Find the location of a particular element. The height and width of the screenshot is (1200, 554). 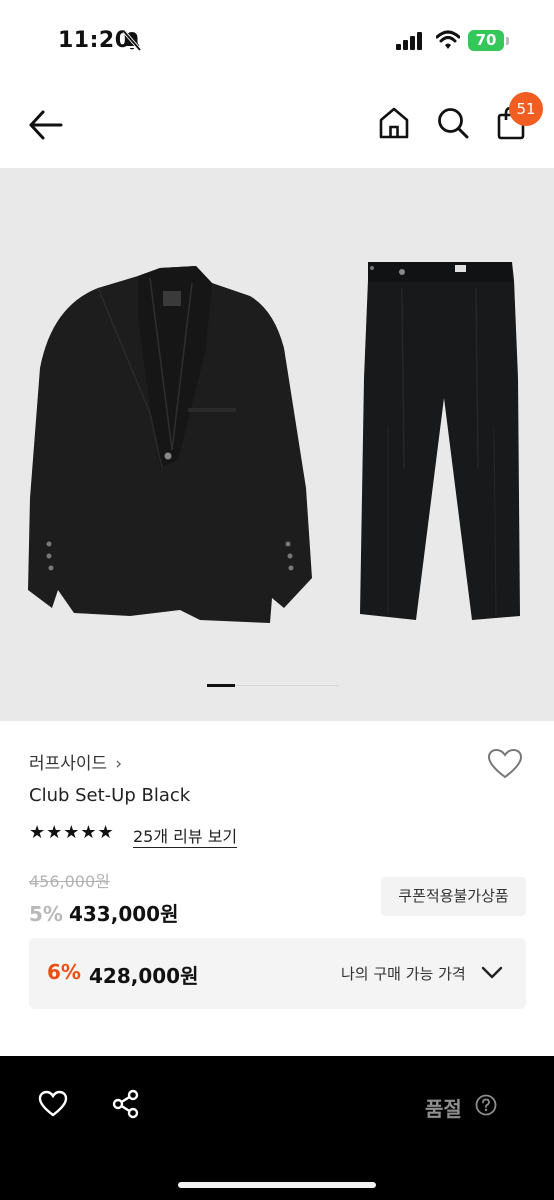

top-nav-bar: 51 is located at coordinates (277, 126).